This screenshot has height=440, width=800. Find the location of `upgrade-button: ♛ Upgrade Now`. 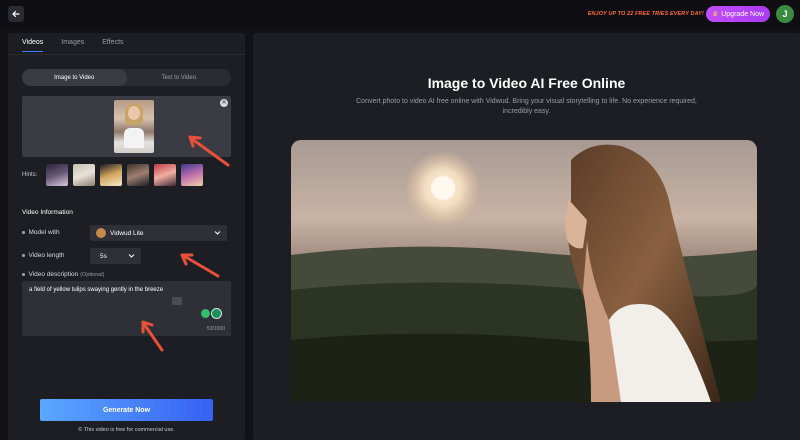

upgrade-button: ♛ Upgrade Now is located at coordinates (738, 14).